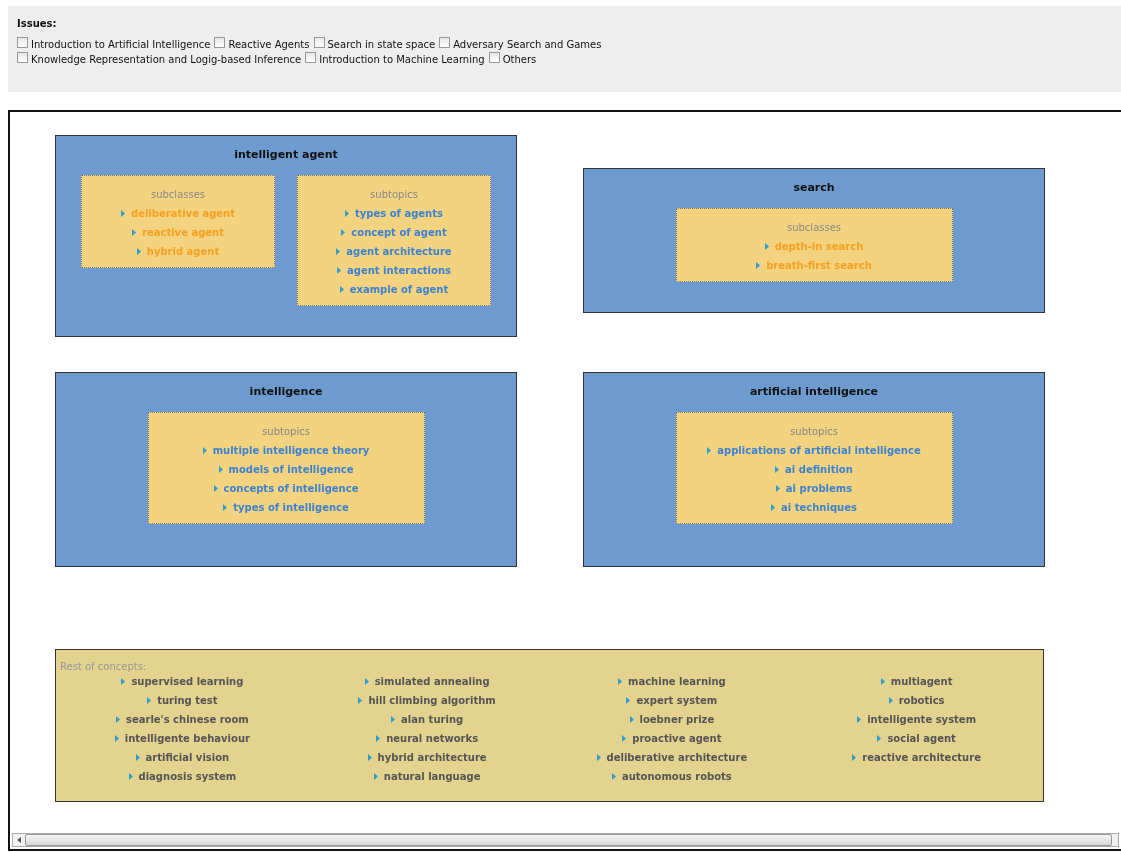 The width and height of the screenshot is (1121, 852). What do you see at coordinates (916, 757) in the screenshot?
I see `concept-link: reactive architecture` at bounding box center [916, 757].